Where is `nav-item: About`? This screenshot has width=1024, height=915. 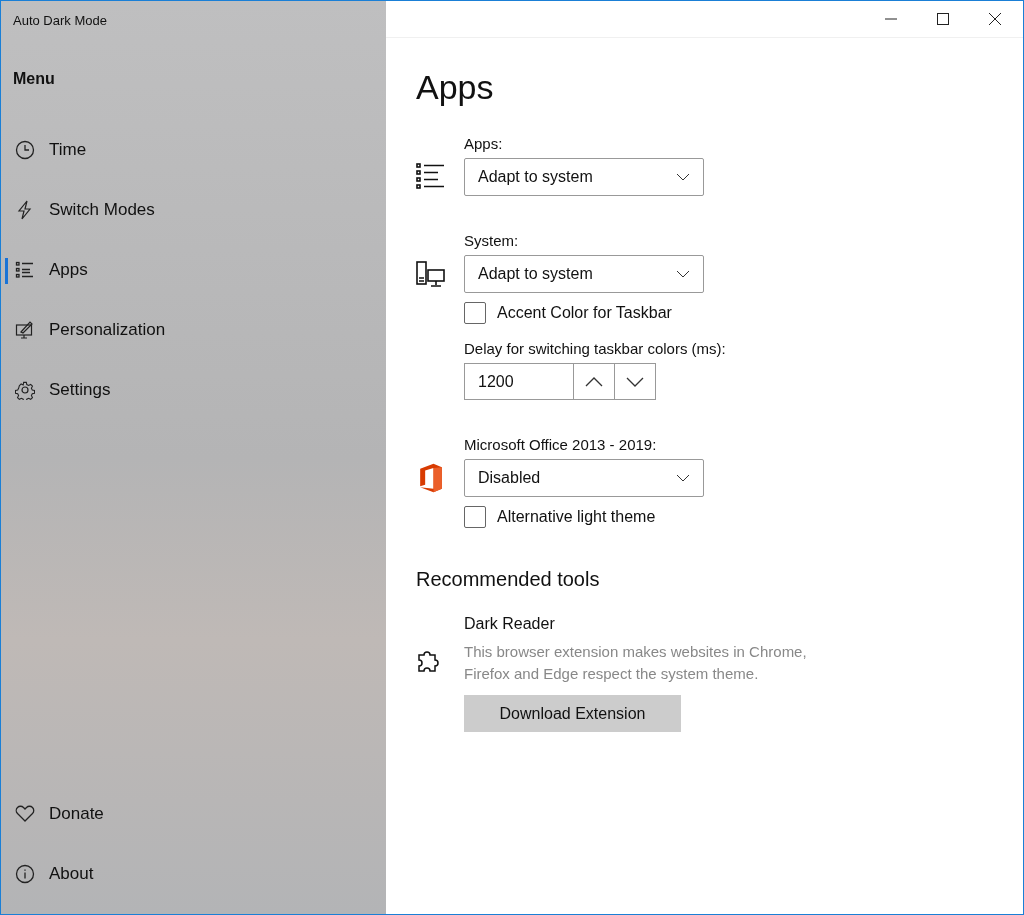 nav-item: About is located at coordinates (193, 874).